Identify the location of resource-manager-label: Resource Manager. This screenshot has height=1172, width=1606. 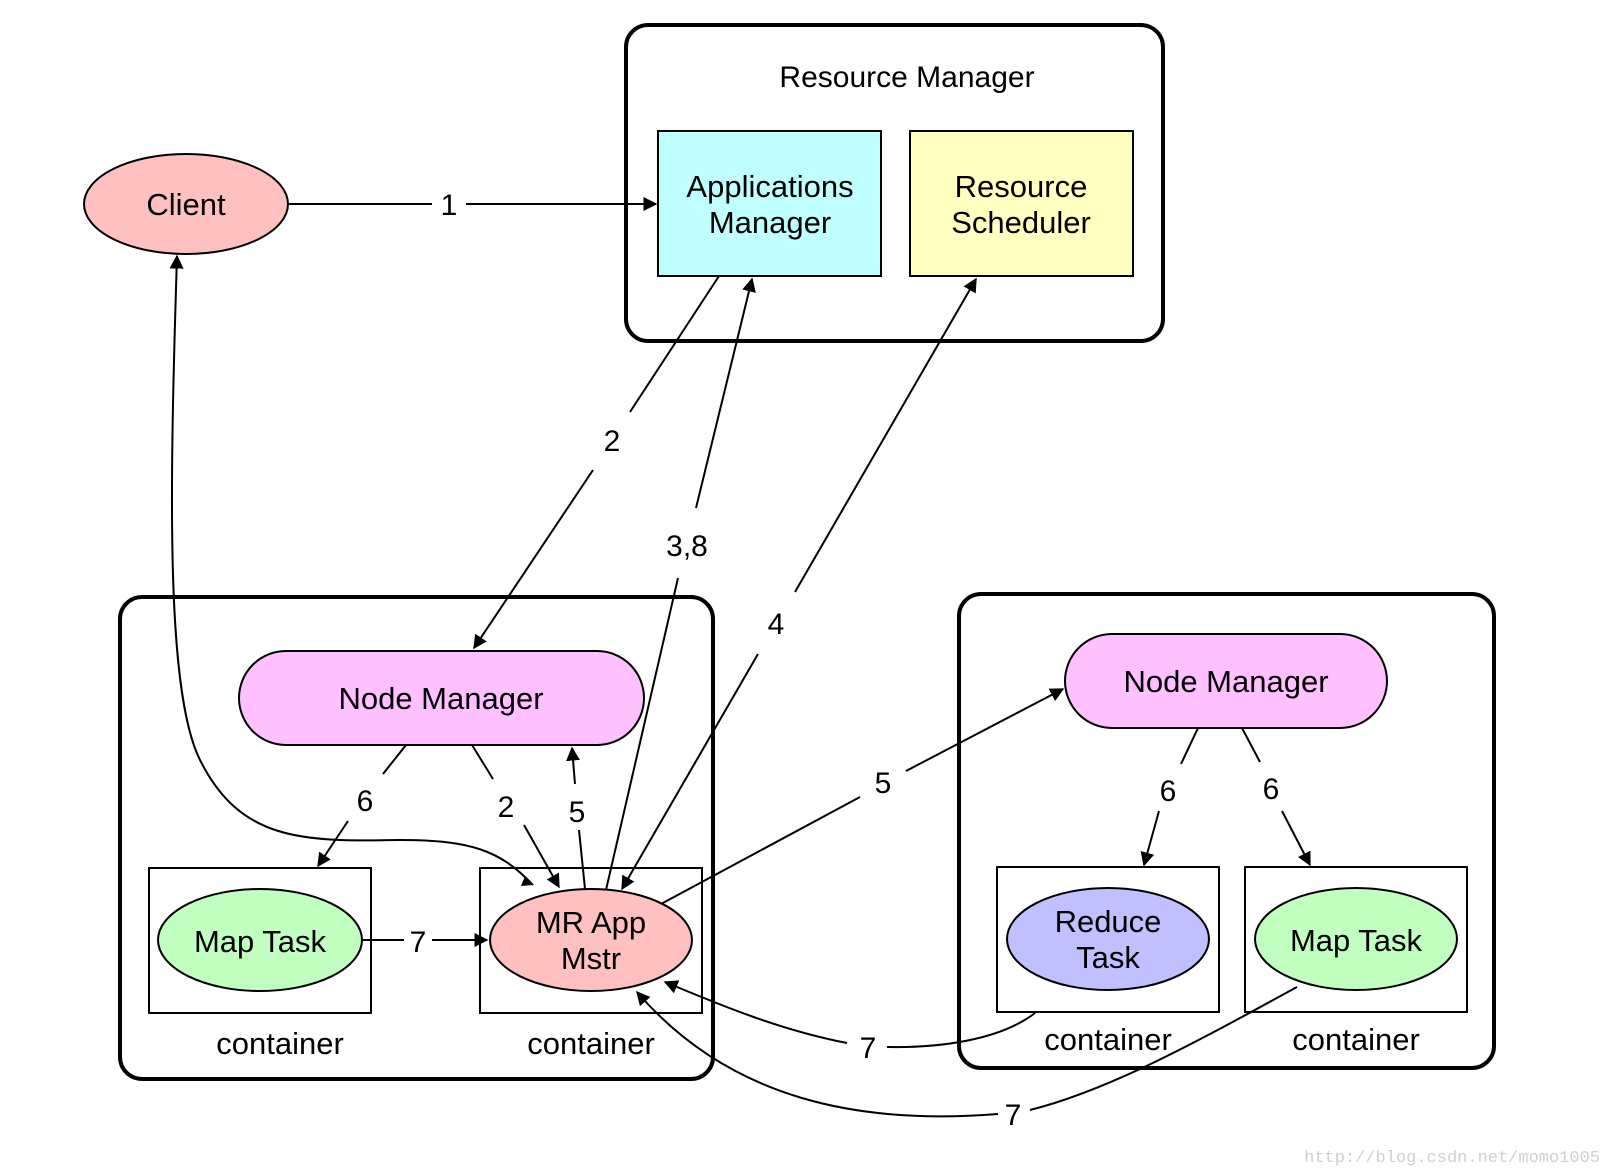
(906, 77).